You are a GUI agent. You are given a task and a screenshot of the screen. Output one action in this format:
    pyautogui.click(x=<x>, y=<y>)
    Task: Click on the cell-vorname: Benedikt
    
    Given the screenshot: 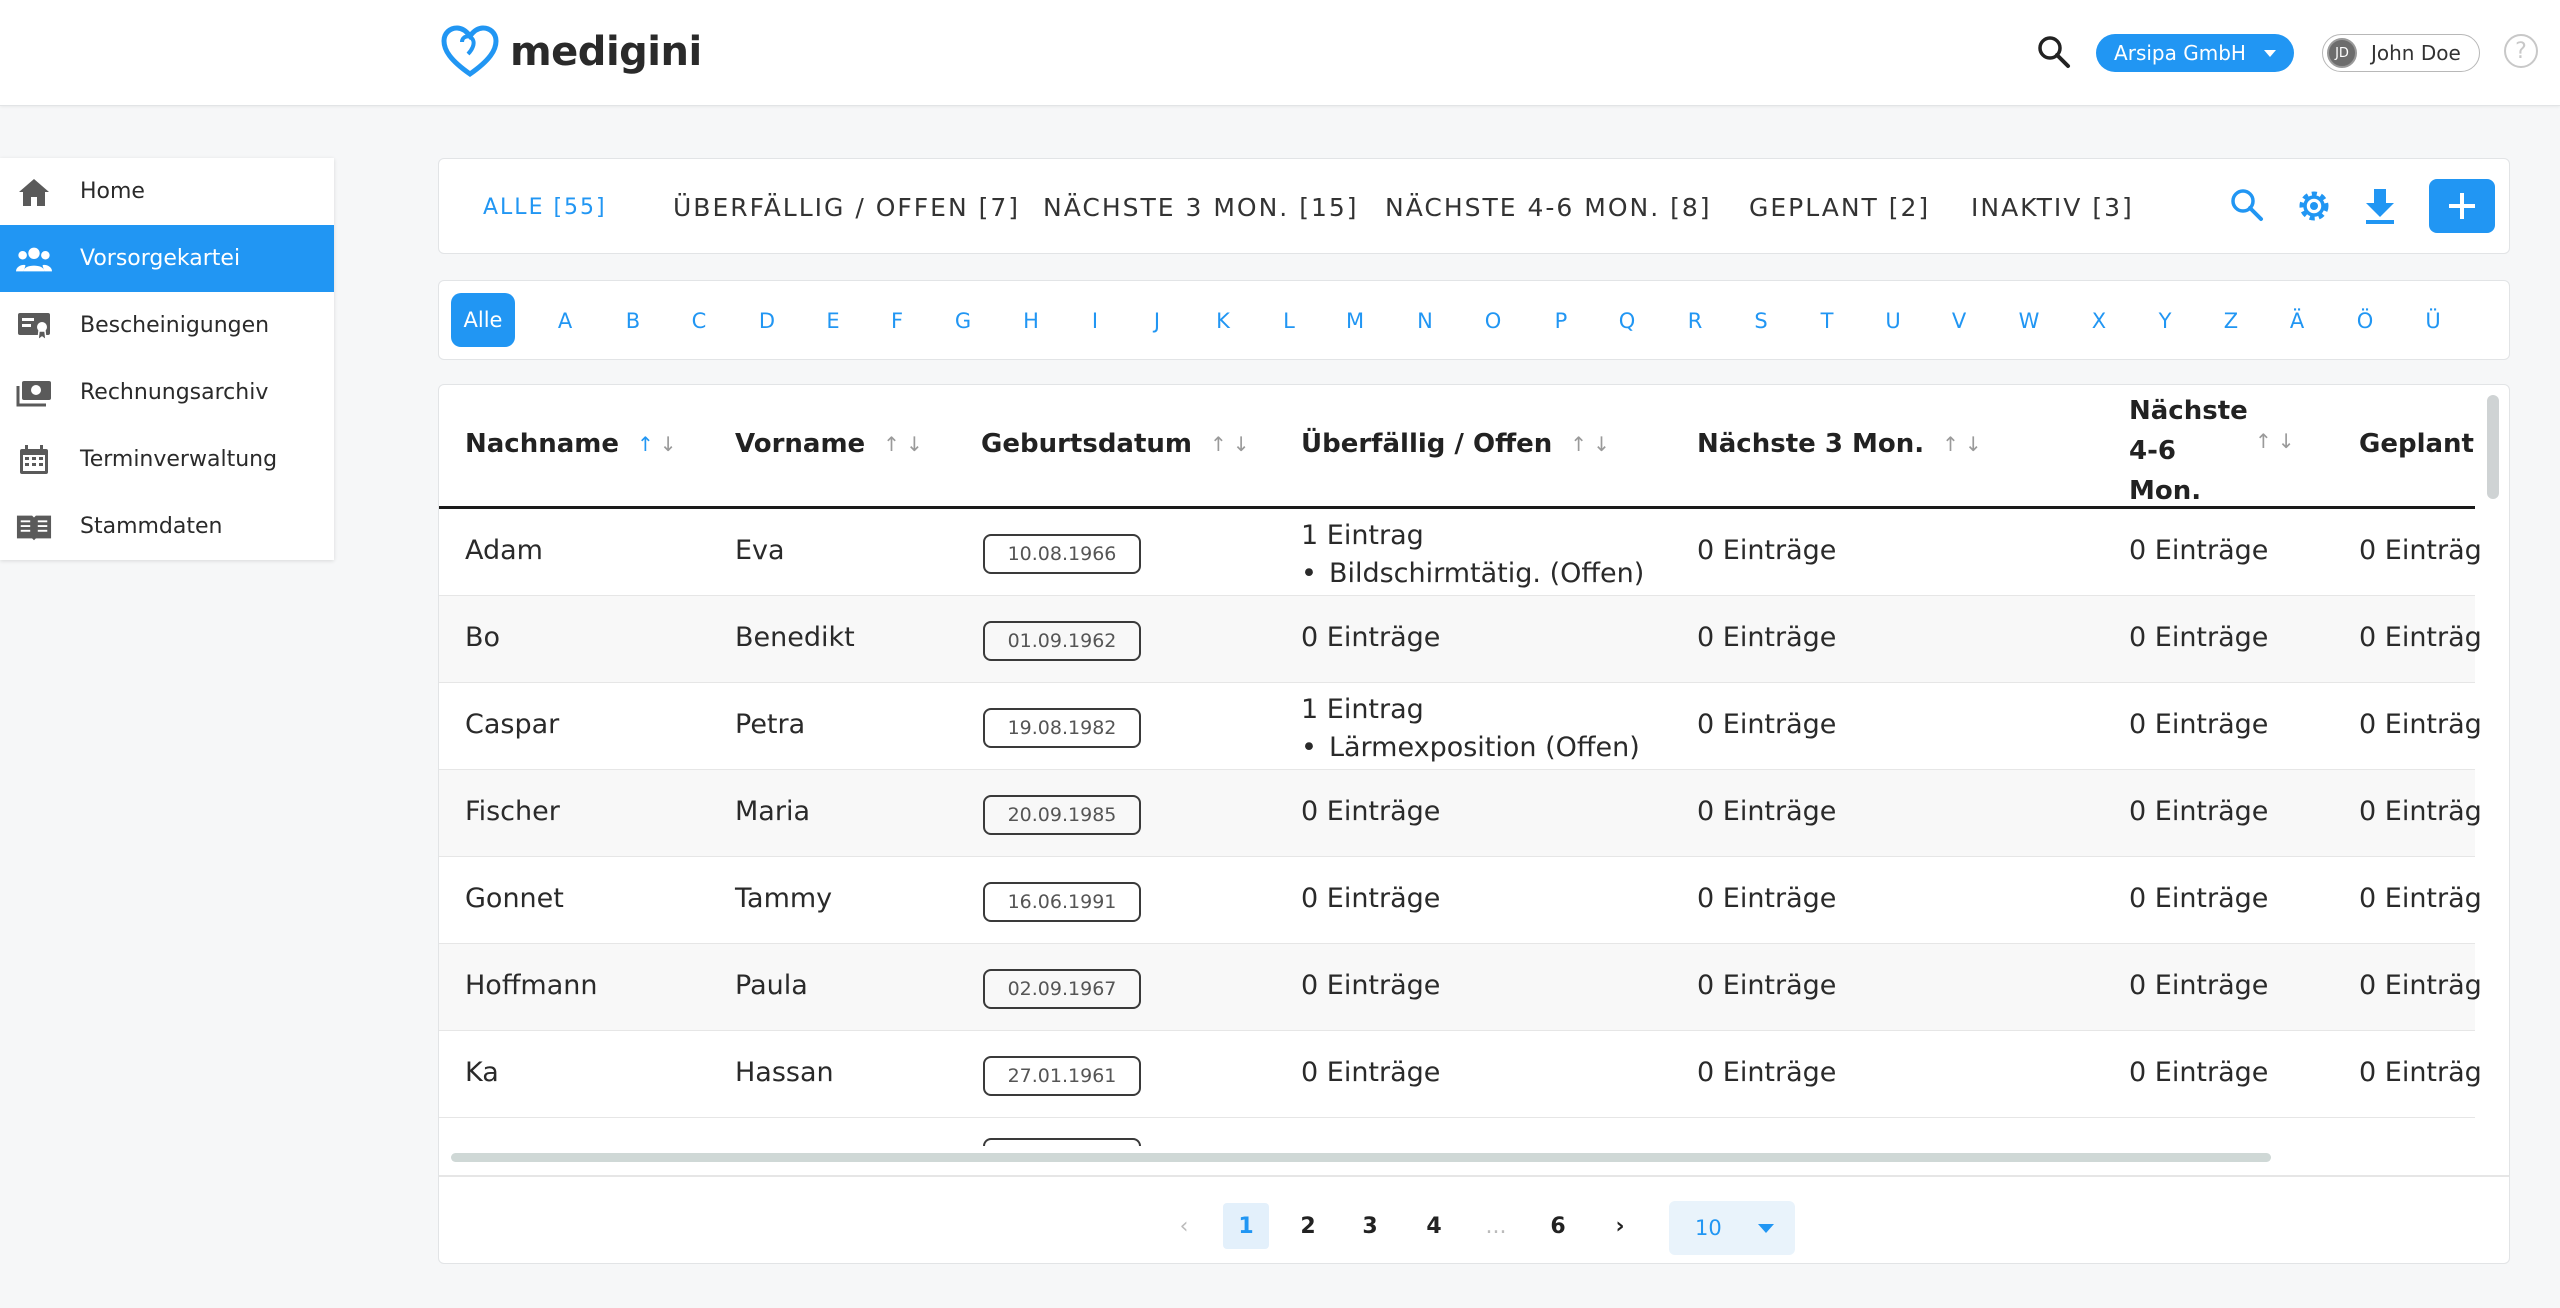 What is the action you would take?
    pyautogui.click(x=795, y=637)
    